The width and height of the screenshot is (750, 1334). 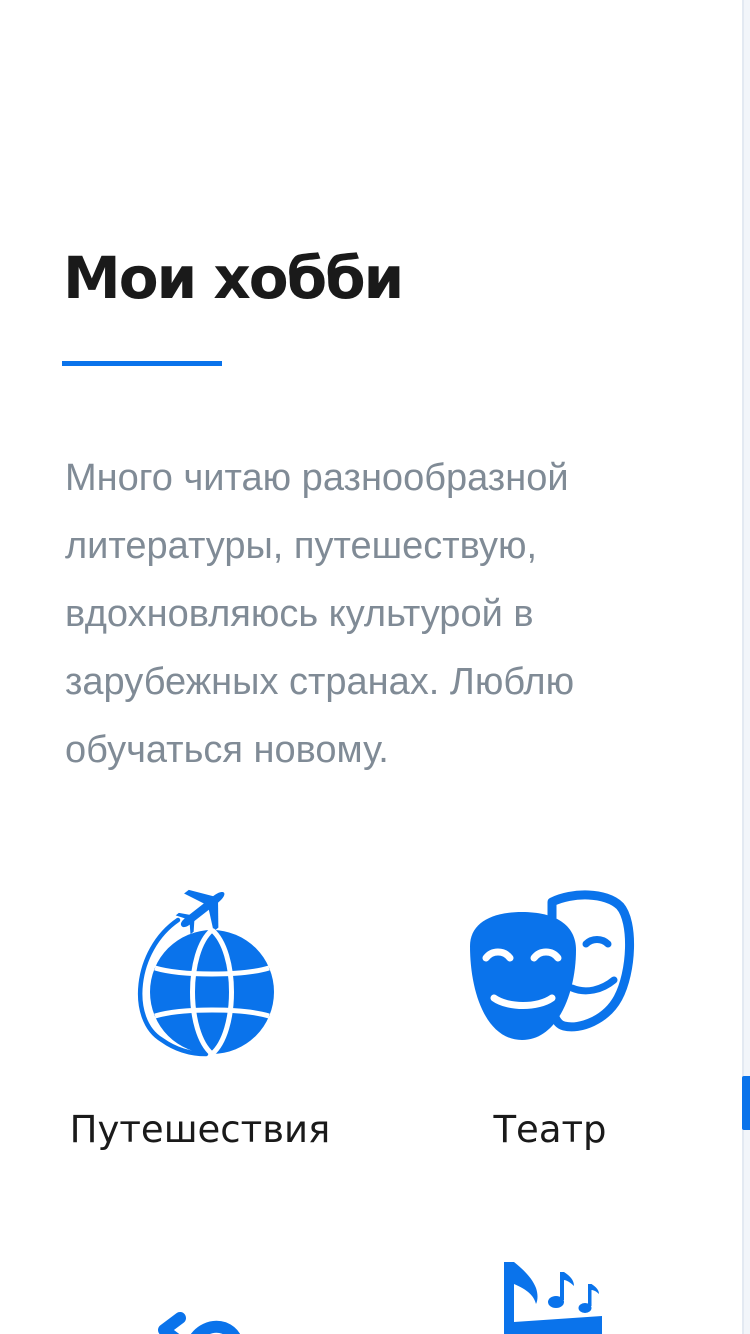 I want to click on hobby-item-music, so click(x=550, y=1295).